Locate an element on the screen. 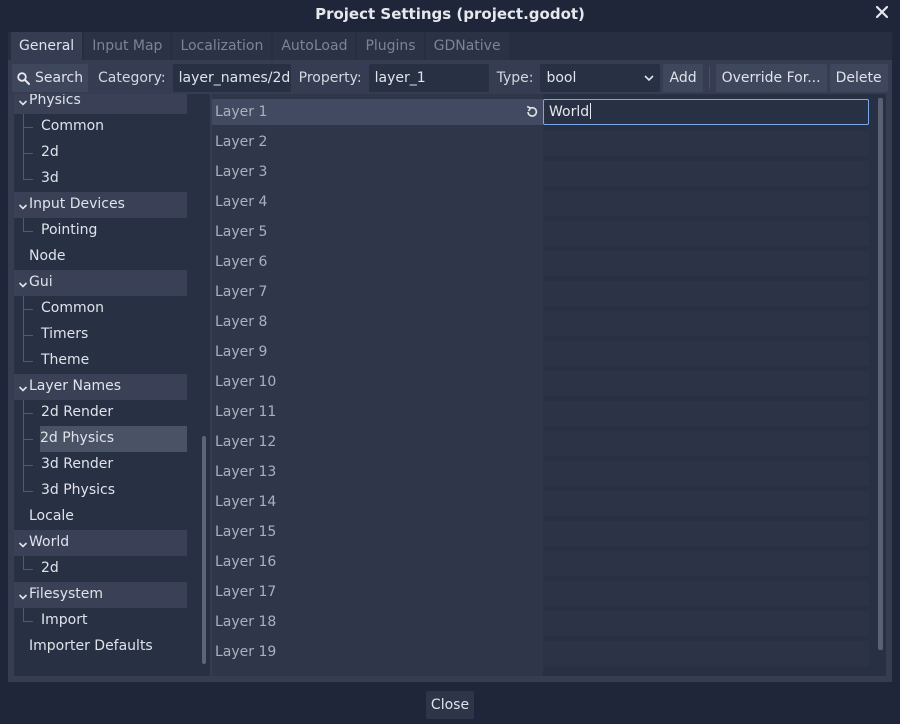 The image size is (900, 724). tab-autoload: AutoLoad is located at coordinates (314, 46).